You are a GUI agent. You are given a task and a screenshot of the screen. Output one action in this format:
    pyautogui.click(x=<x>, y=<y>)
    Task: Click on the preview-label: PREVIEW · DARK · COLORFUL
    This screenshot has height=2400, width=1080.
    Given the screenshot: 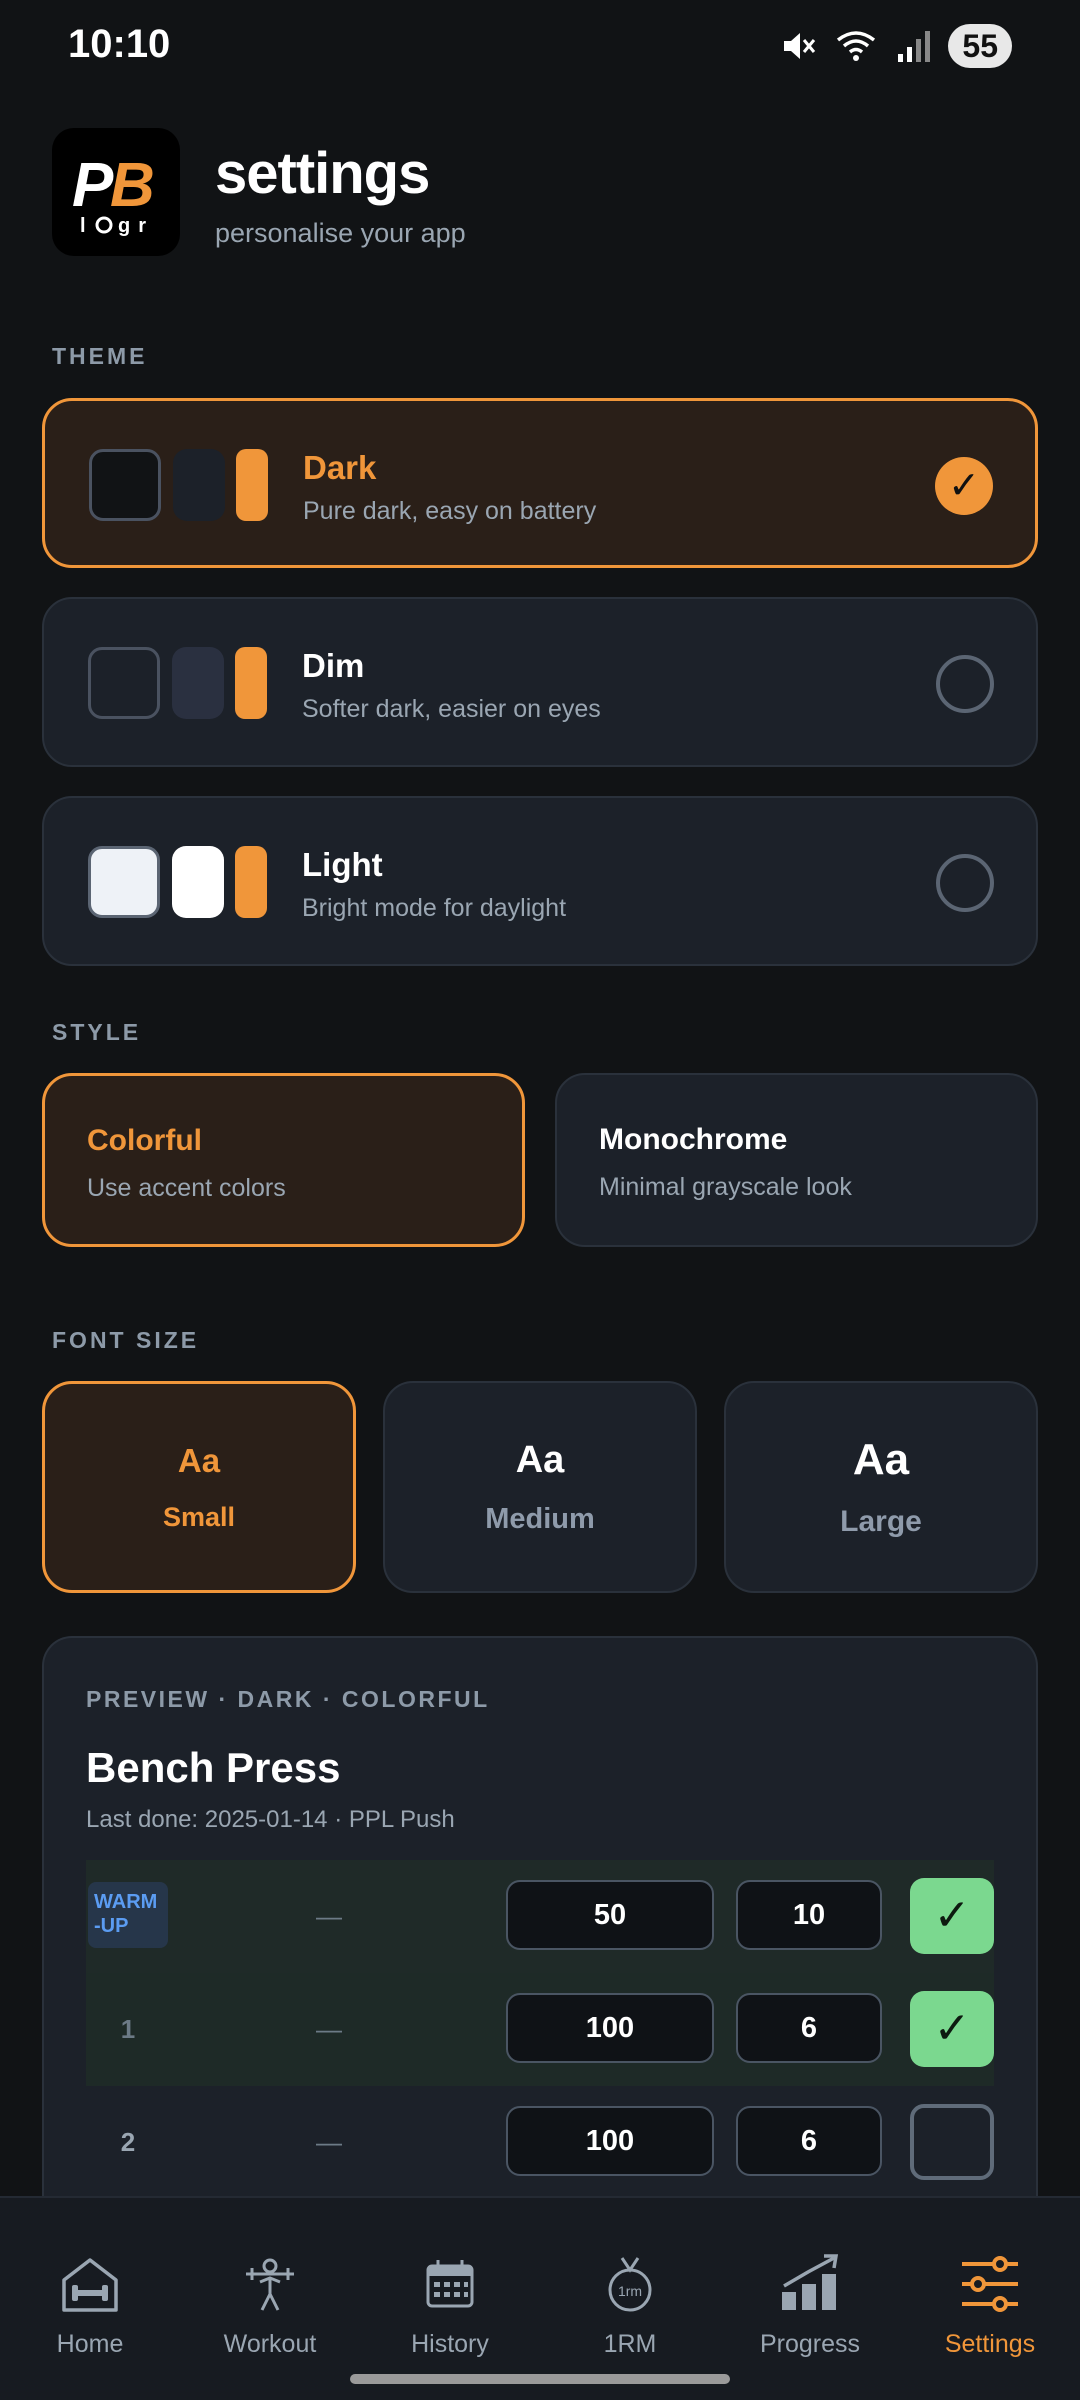 What is the action you would take?
    pyautogui.click(x=288, y=1699)
    